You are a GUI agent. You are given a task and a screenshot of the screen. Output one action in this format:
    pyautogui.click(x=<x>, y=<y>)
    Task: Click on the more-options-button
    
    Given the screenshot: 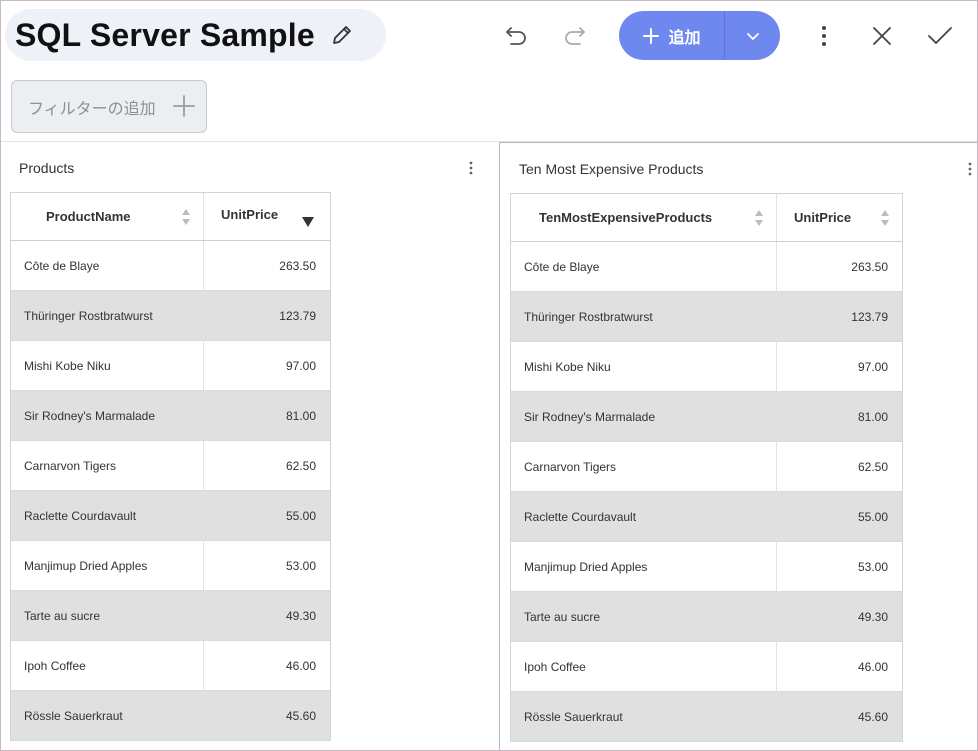 What is the action you would take?
    pyautogui.click(x=824, y=36)
    